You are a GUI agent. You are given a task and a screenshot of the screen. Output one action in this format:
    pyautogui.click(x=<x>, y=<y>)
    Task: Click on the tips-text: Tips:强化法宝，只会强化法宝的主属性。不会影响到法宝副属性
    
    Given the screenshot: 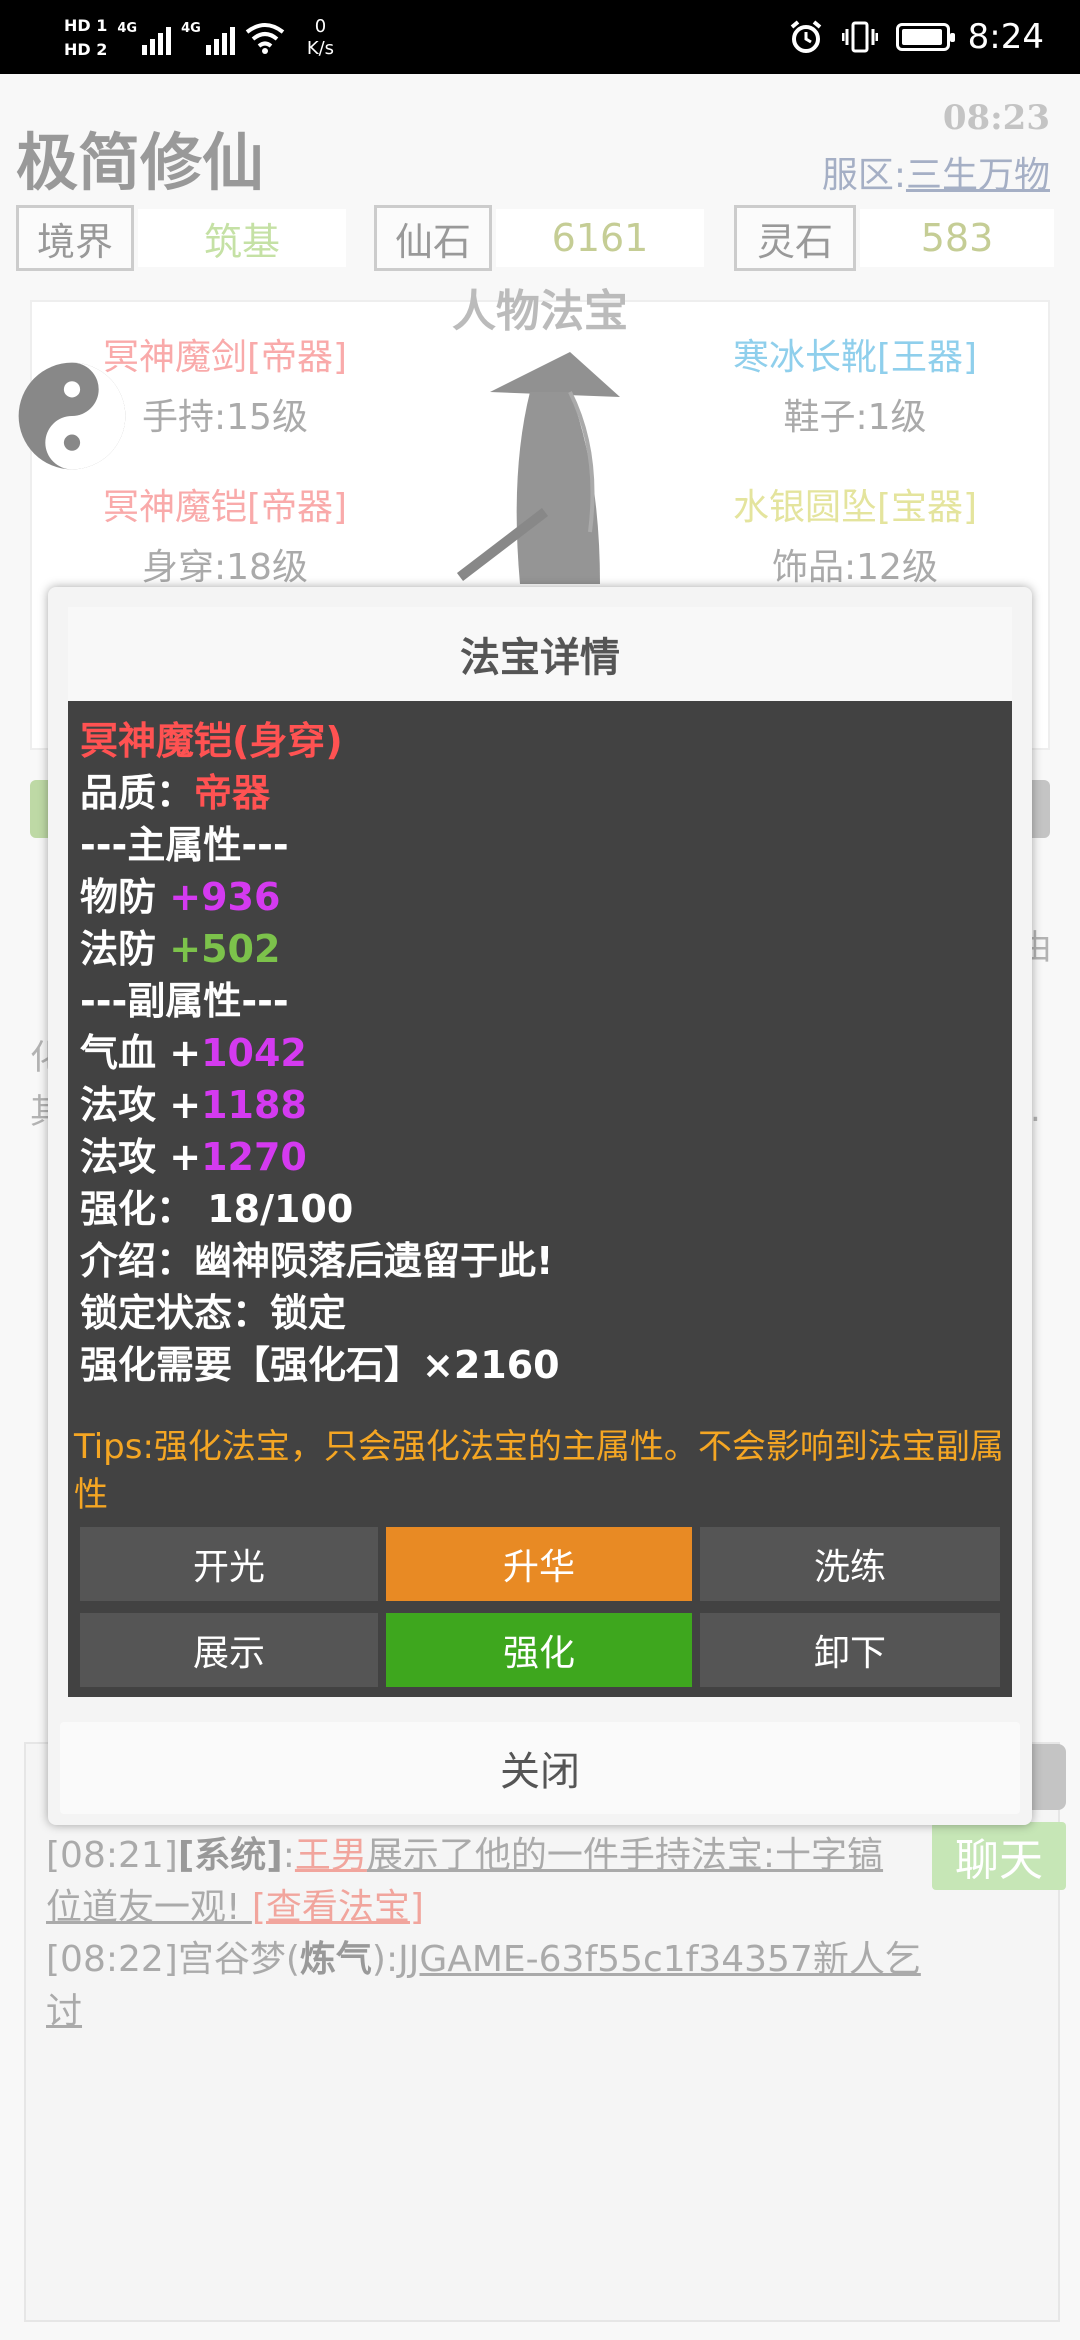 What is the action you would take?
    pyautogui.click(x=539, y=1471)
    